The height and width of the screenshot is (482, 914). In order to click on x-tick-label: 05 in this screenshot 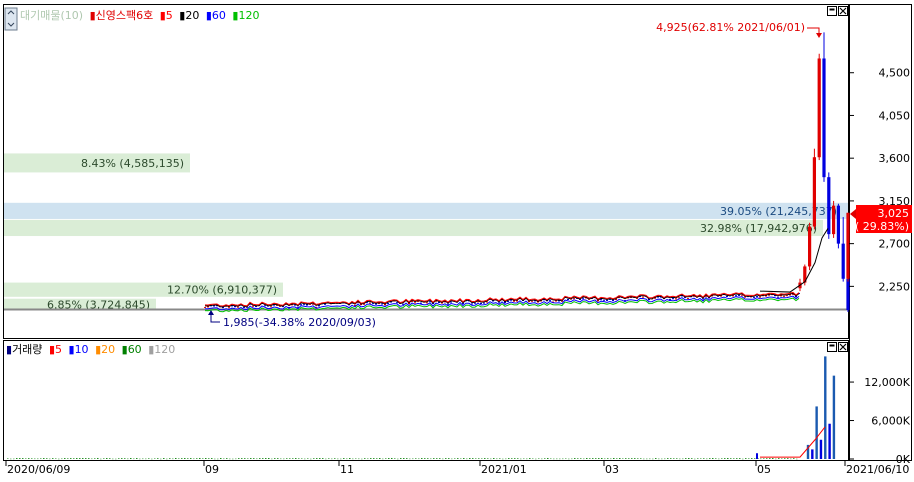, I will do `click(764, 469)`.